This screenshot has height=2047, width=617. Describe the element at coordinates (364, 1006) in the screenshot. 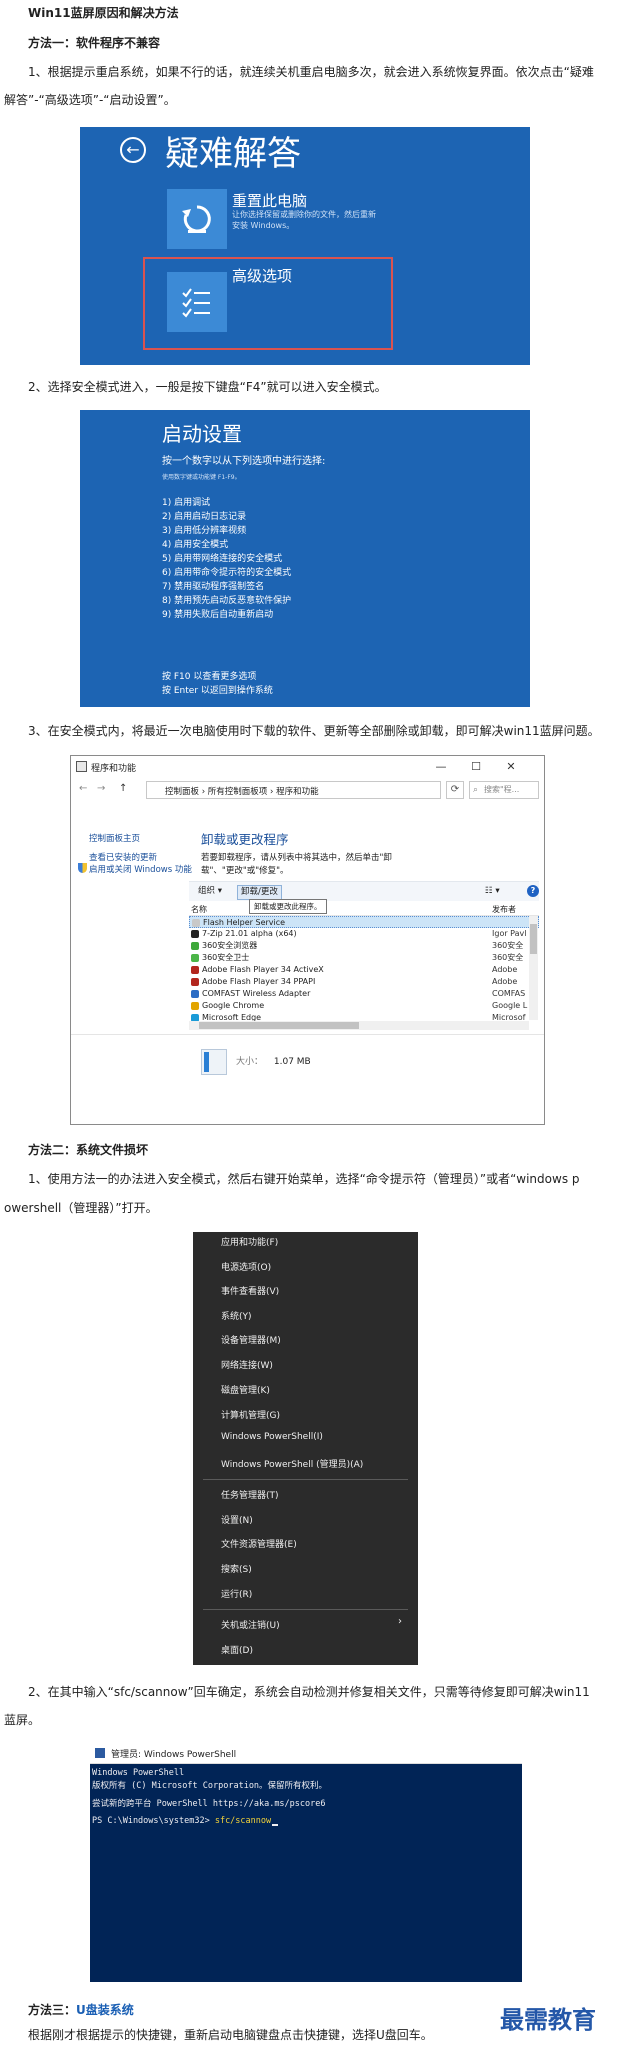

I see `table-row: Google Chrome Google L` at that location.